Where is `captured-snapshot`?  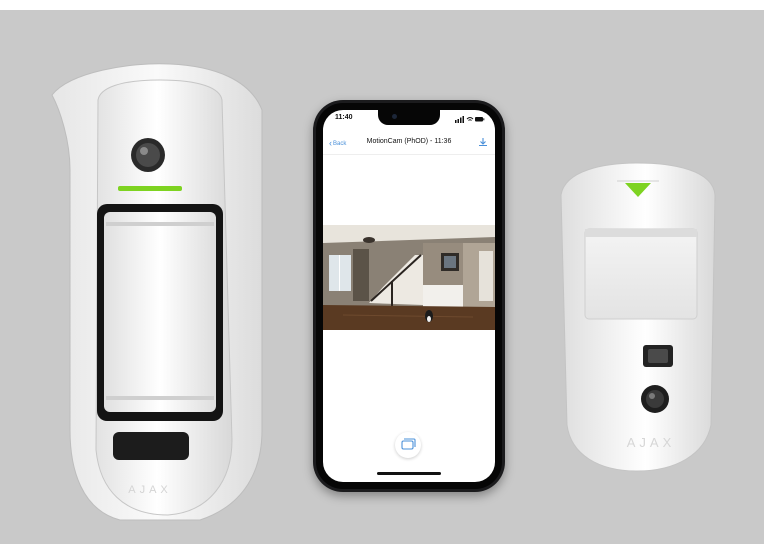 captured-snapshot is located at coordinates (409, 277).